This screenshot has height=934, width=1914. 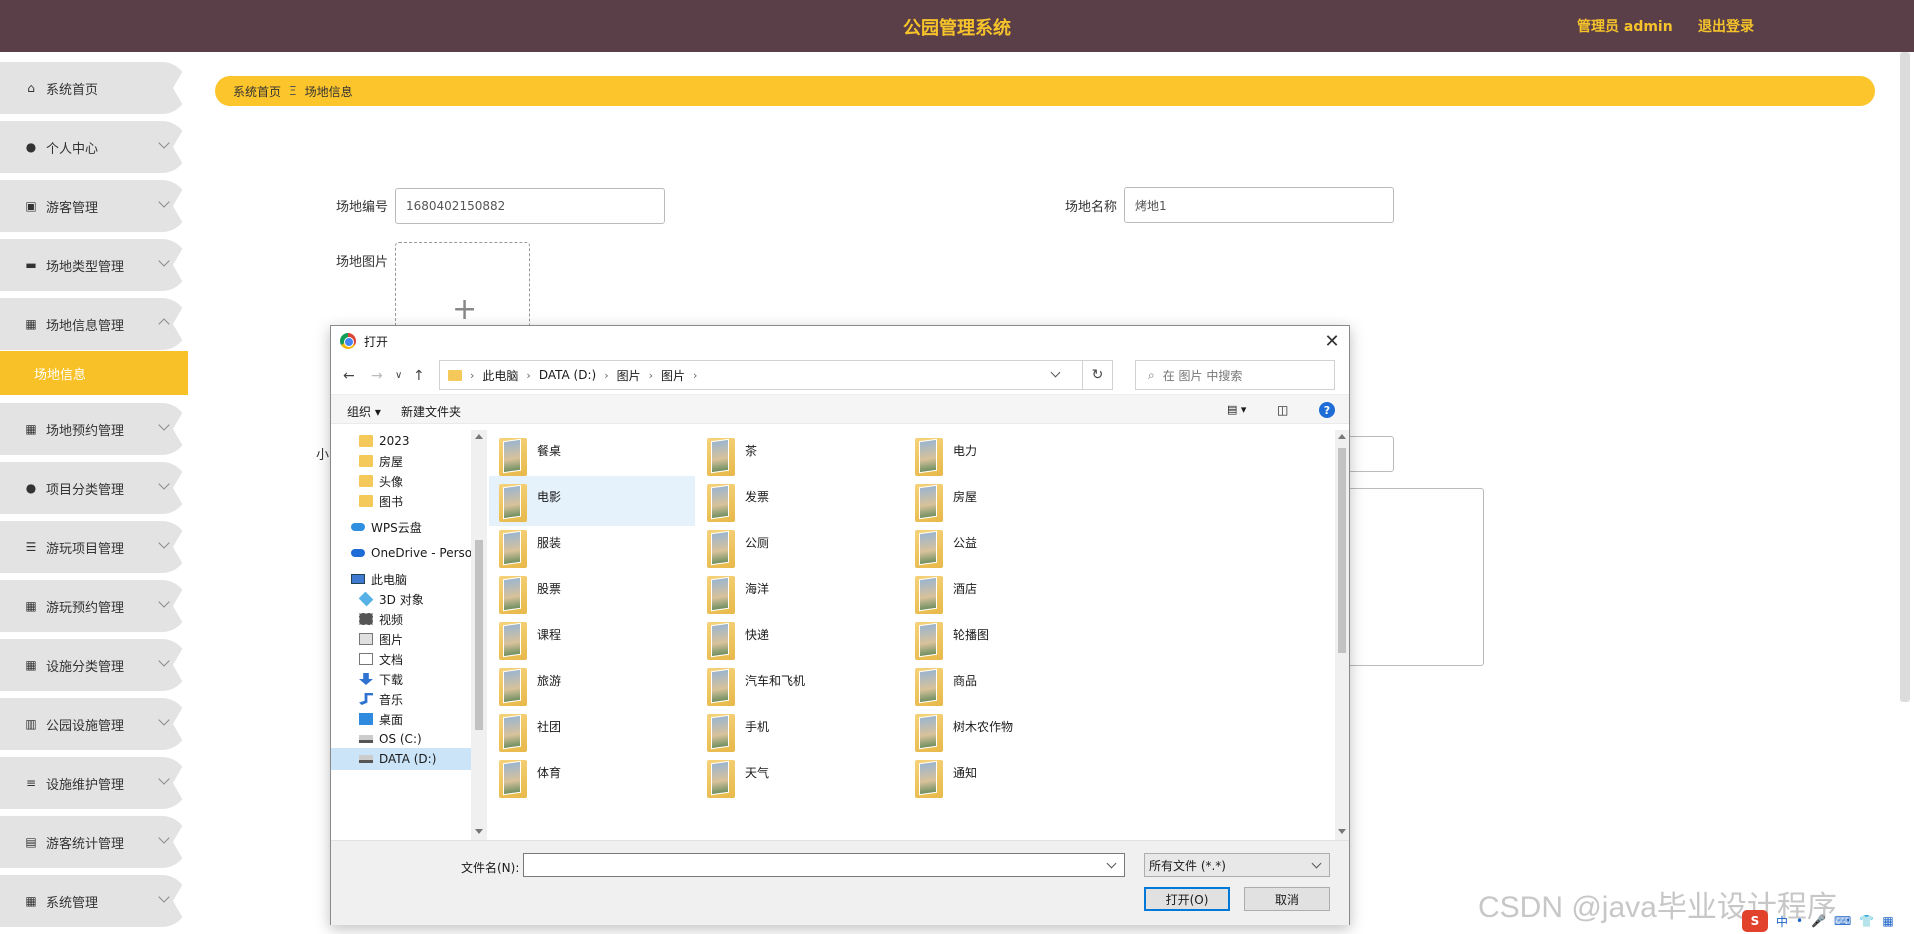 What do you see at coordinates (800, 685) in the screenshot?
I see `folder-item: 汽车和飞机` at bounding box center [800, 685].